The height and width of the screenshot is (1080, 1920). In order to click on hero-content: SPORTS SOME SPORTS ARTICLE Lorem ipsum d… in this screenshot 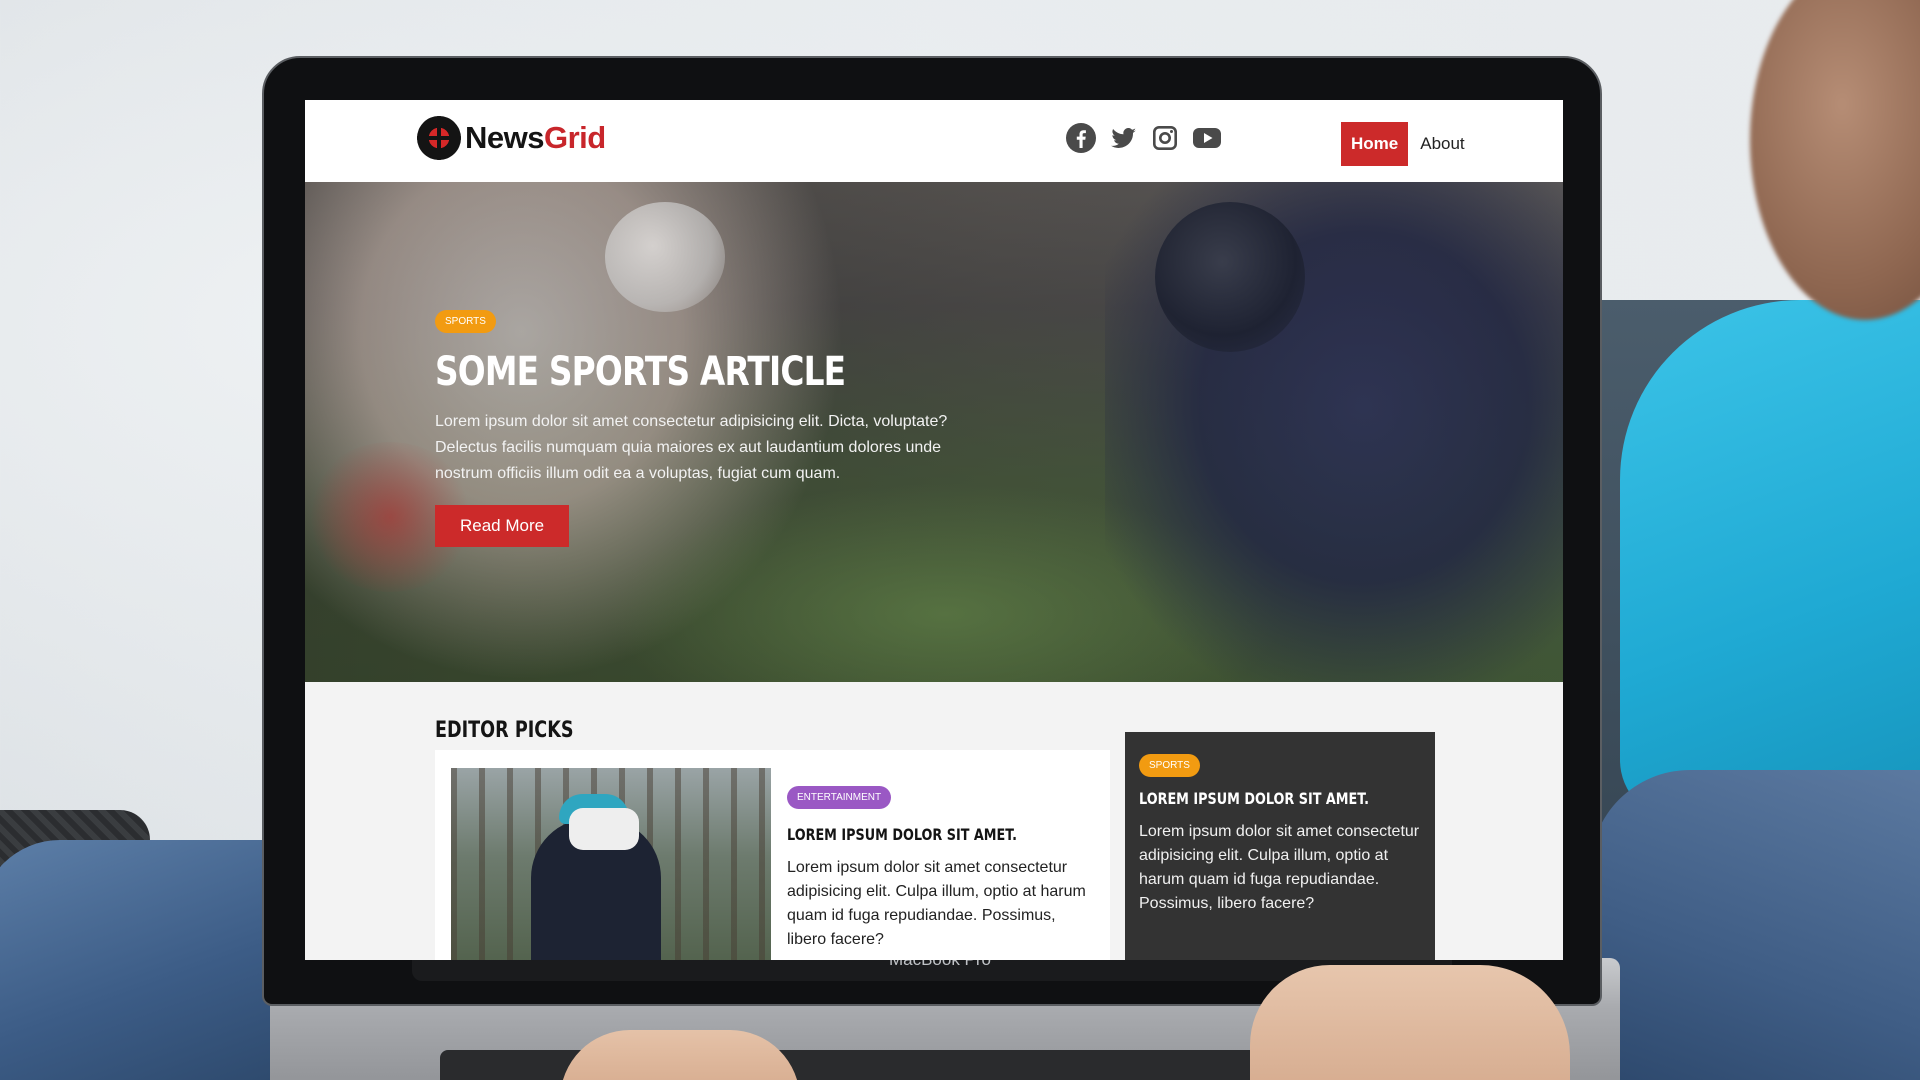, I will do `click(715, 428)`.